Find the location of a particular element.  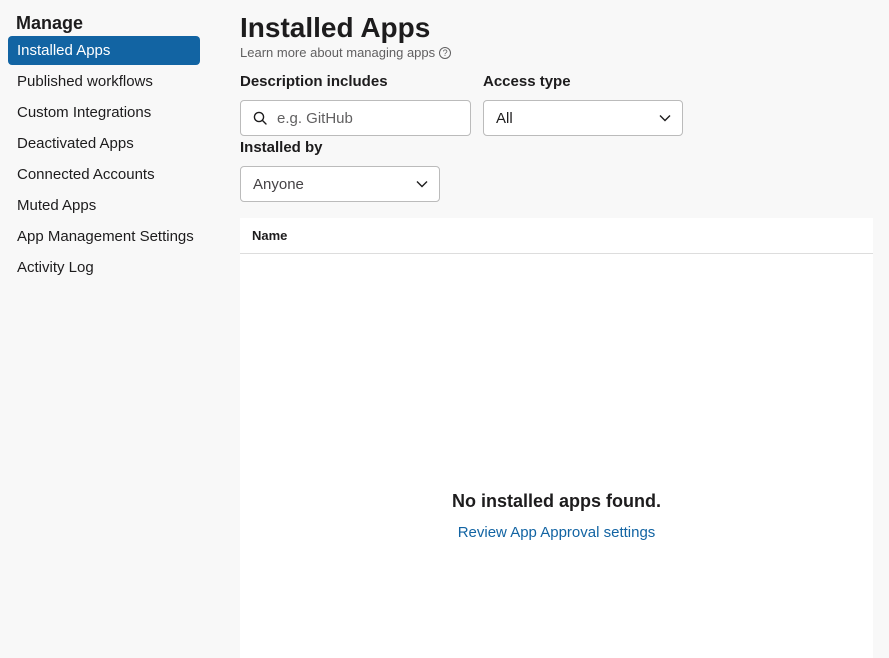

sidebar-item-custom-integrations: Custom Integrations is located at coordinates (104, 112).